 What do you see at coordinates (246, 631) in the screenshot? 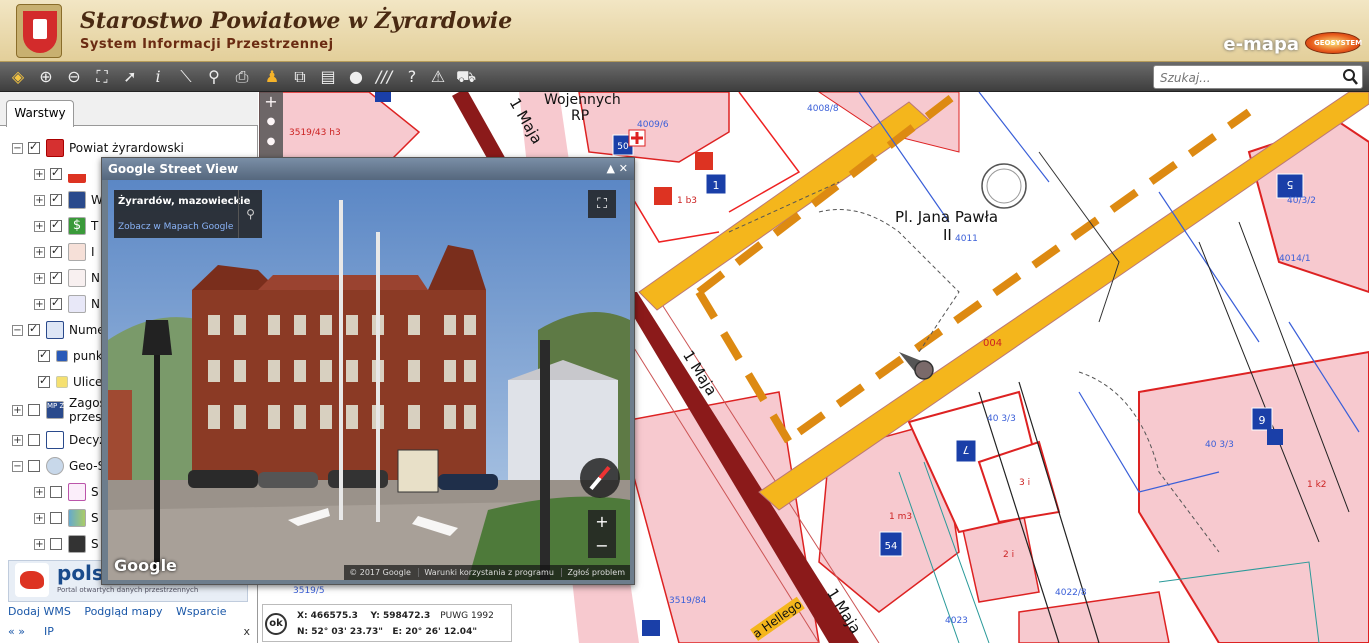
I see `close-panel-button: x` at bounding box center [246, 631].